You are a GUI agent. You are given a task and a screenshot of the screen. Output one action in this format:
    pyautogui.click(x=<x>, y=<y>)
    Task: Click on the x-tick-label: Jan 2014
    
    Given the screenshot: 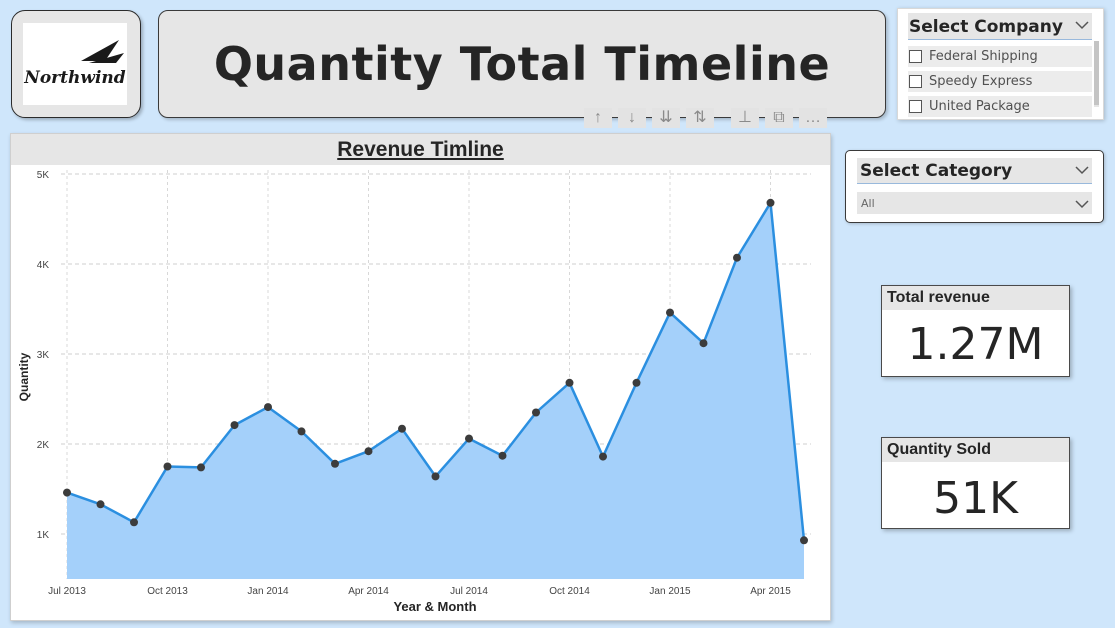 What is the action you would take?
    pyautogui.click(x=268, y=591)
    